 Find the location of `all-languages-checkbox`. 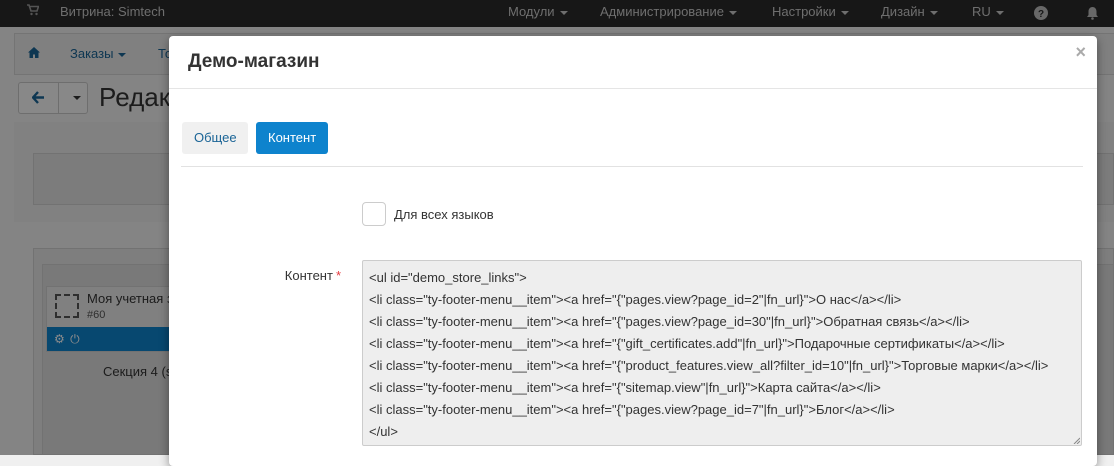

all-languages-checkbox is located at coordinates (374, 214).